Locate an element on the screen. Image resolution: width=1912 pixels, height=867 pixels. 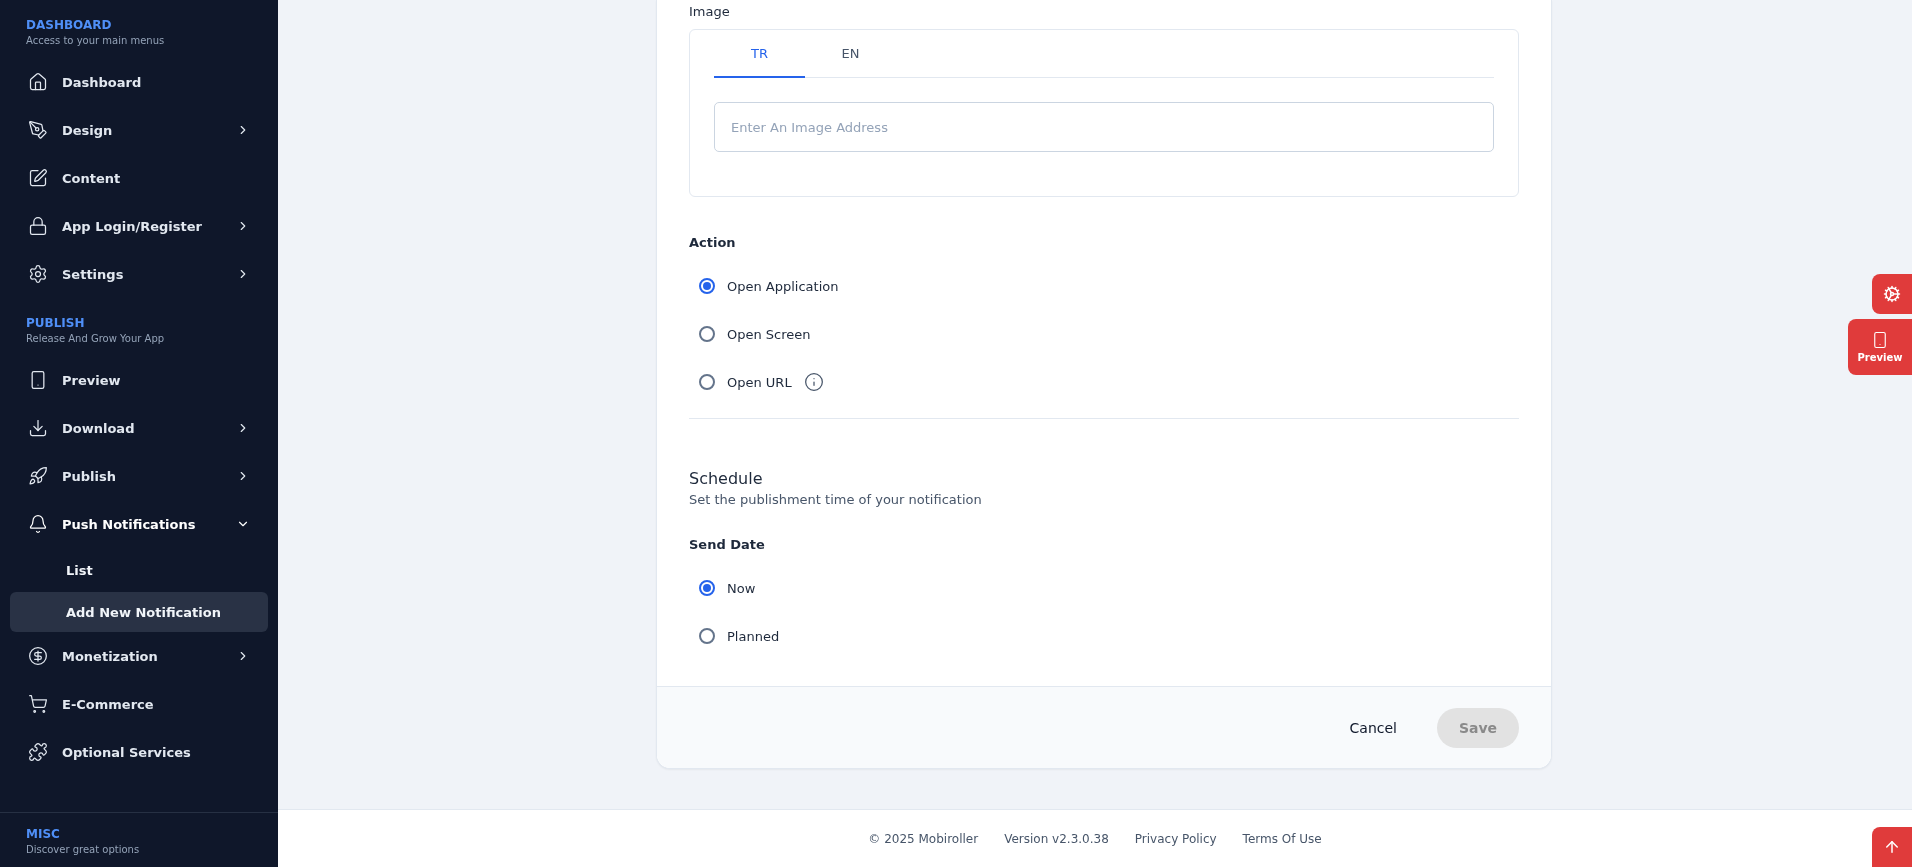
section-title: PUBLISH is located at coordinates (55, 322).